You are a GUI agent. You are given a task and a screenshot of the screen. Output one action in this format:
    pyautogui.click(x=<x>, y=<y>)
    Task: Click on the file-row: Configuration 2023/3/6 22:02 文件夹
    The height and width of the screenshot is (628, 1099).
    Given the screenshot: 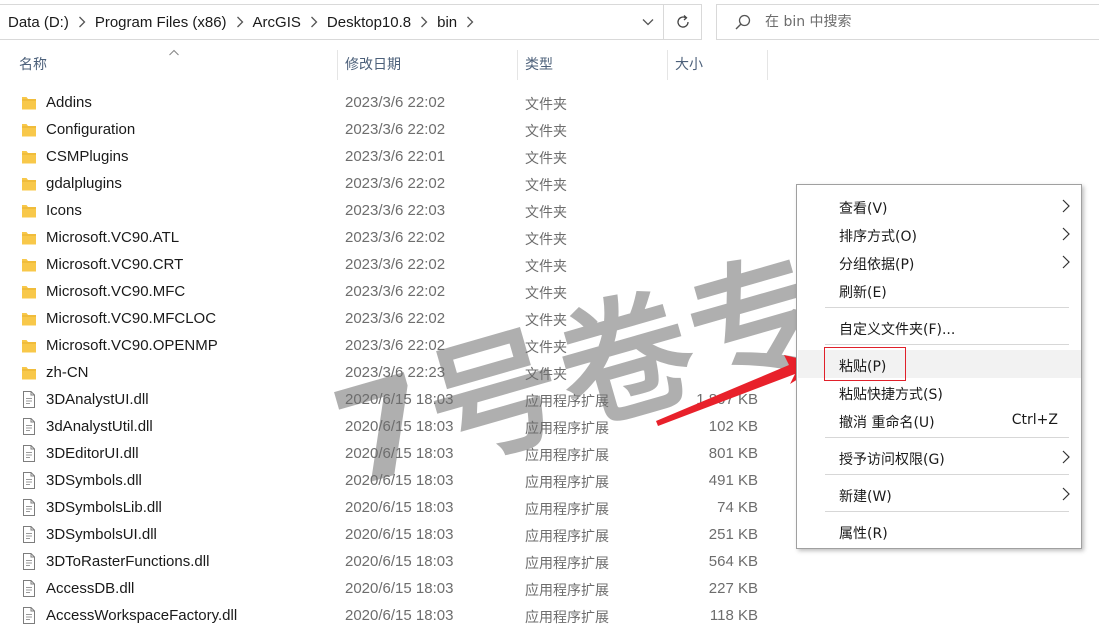 What is the action you would take?
    pyautogui.click(x=390, y=129)
    